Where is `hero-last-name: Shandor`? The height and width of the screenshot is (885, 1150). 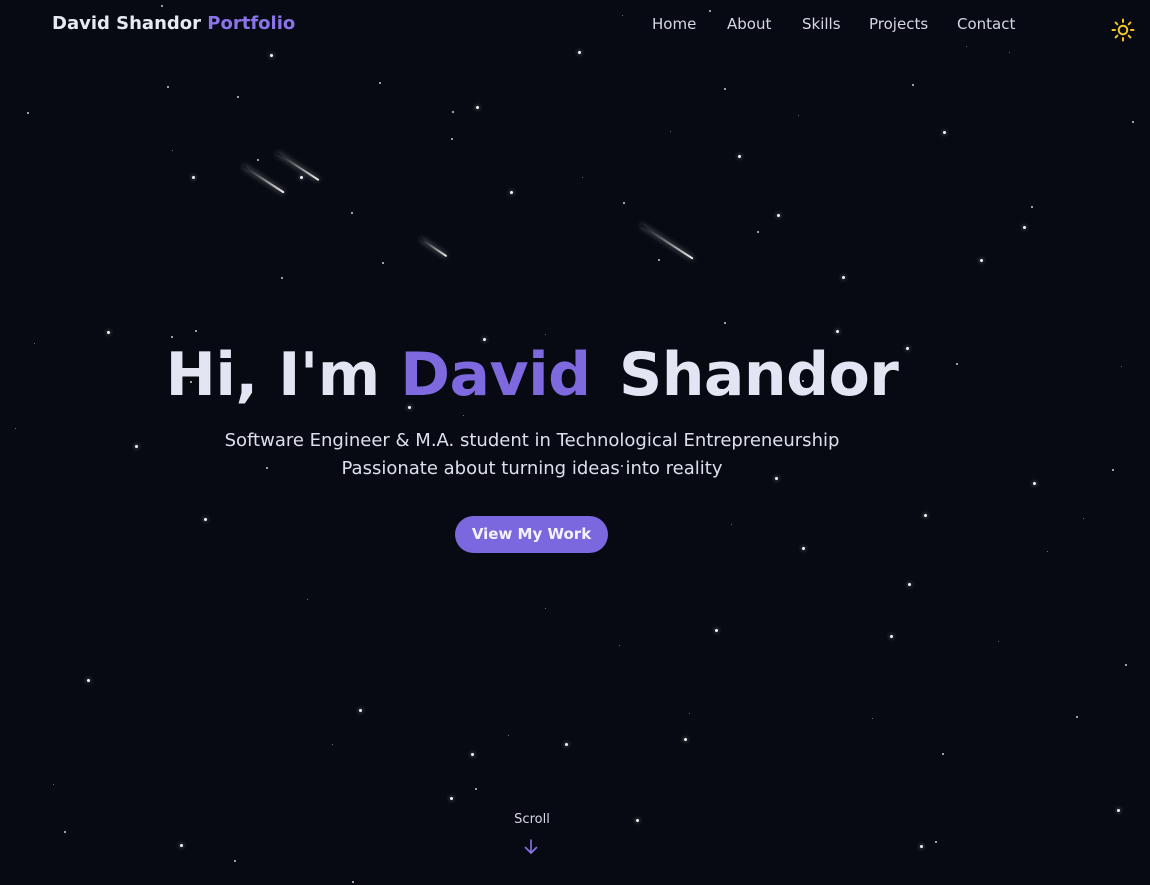 hero-last-name: Shandor is located at coordinates (759, 375).